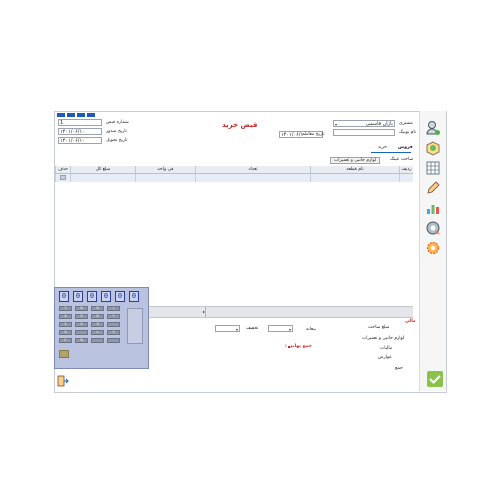 This screenshot has height=500, width=500. I want to click on calc-key: 3, so click(97, 324).